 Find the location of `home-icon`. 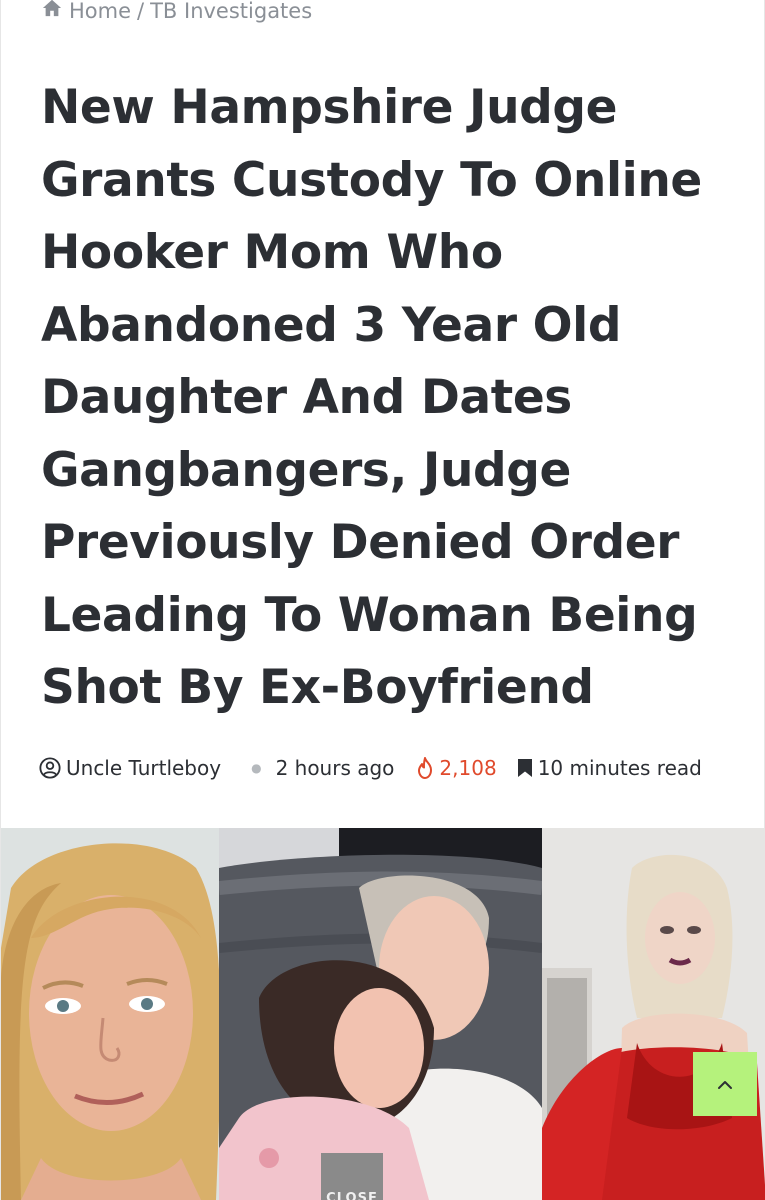

home-icon is located at coordinates (52, 11).